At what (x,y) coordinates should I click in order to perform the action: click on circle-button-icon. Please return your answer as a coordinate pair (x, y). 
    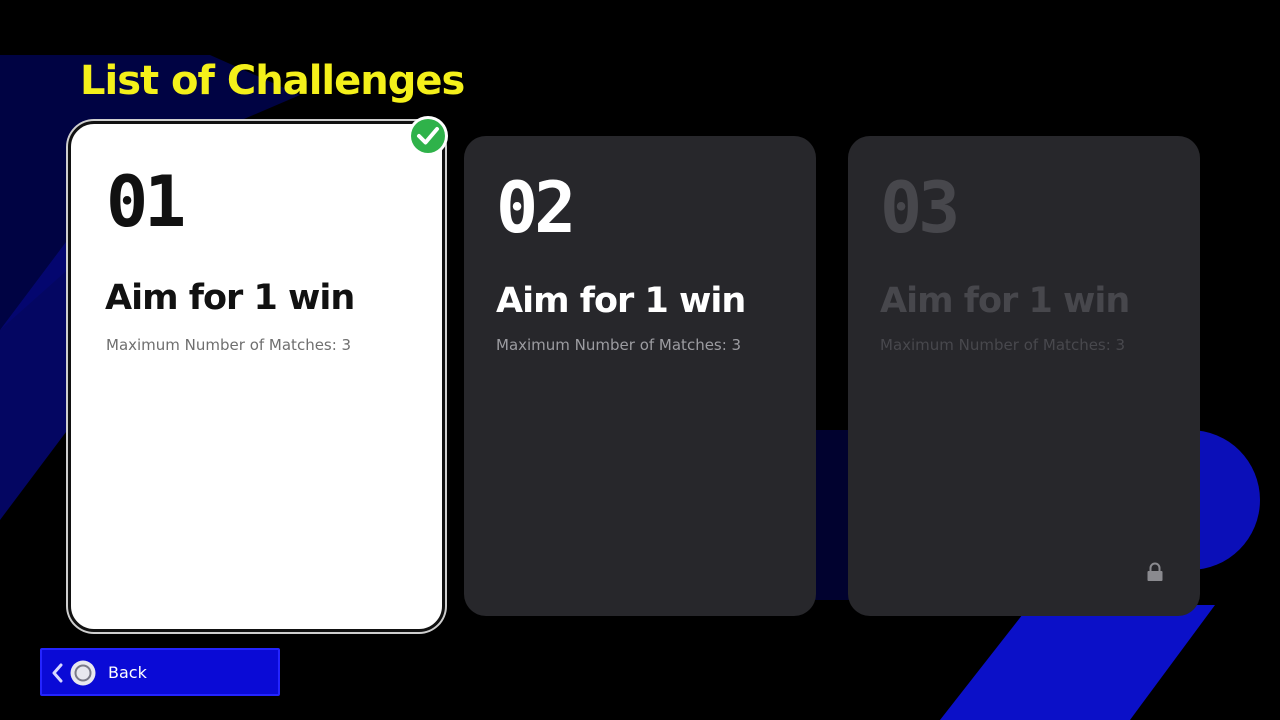
    Looking at the image, I should click on (83, 673).